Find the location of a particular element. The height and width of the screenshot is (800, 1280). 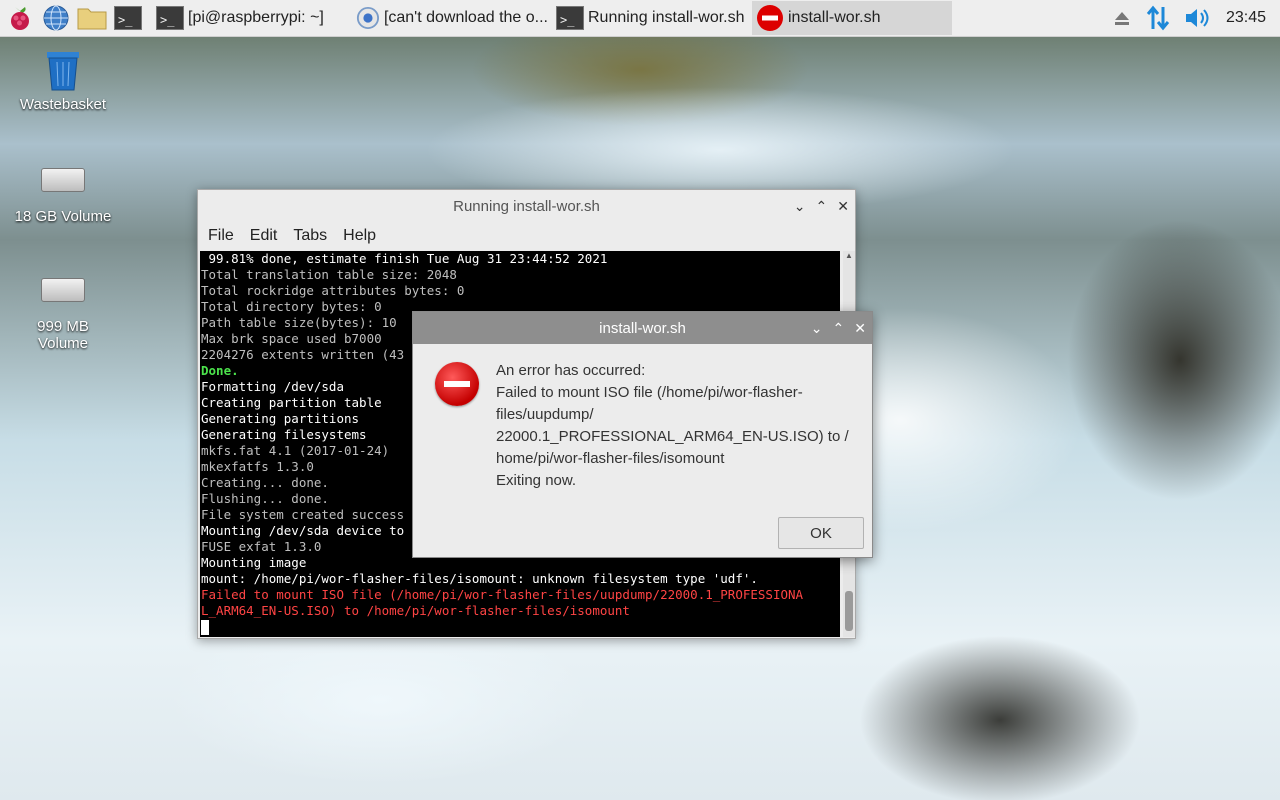

ok-button: OK is located at coordinates (821, 533).